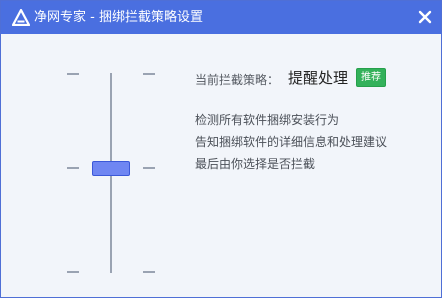 The width and height of the screenshot is (442, 298). I want to click on current-policy-label: 当前拦截策略：, so click(237, 80).